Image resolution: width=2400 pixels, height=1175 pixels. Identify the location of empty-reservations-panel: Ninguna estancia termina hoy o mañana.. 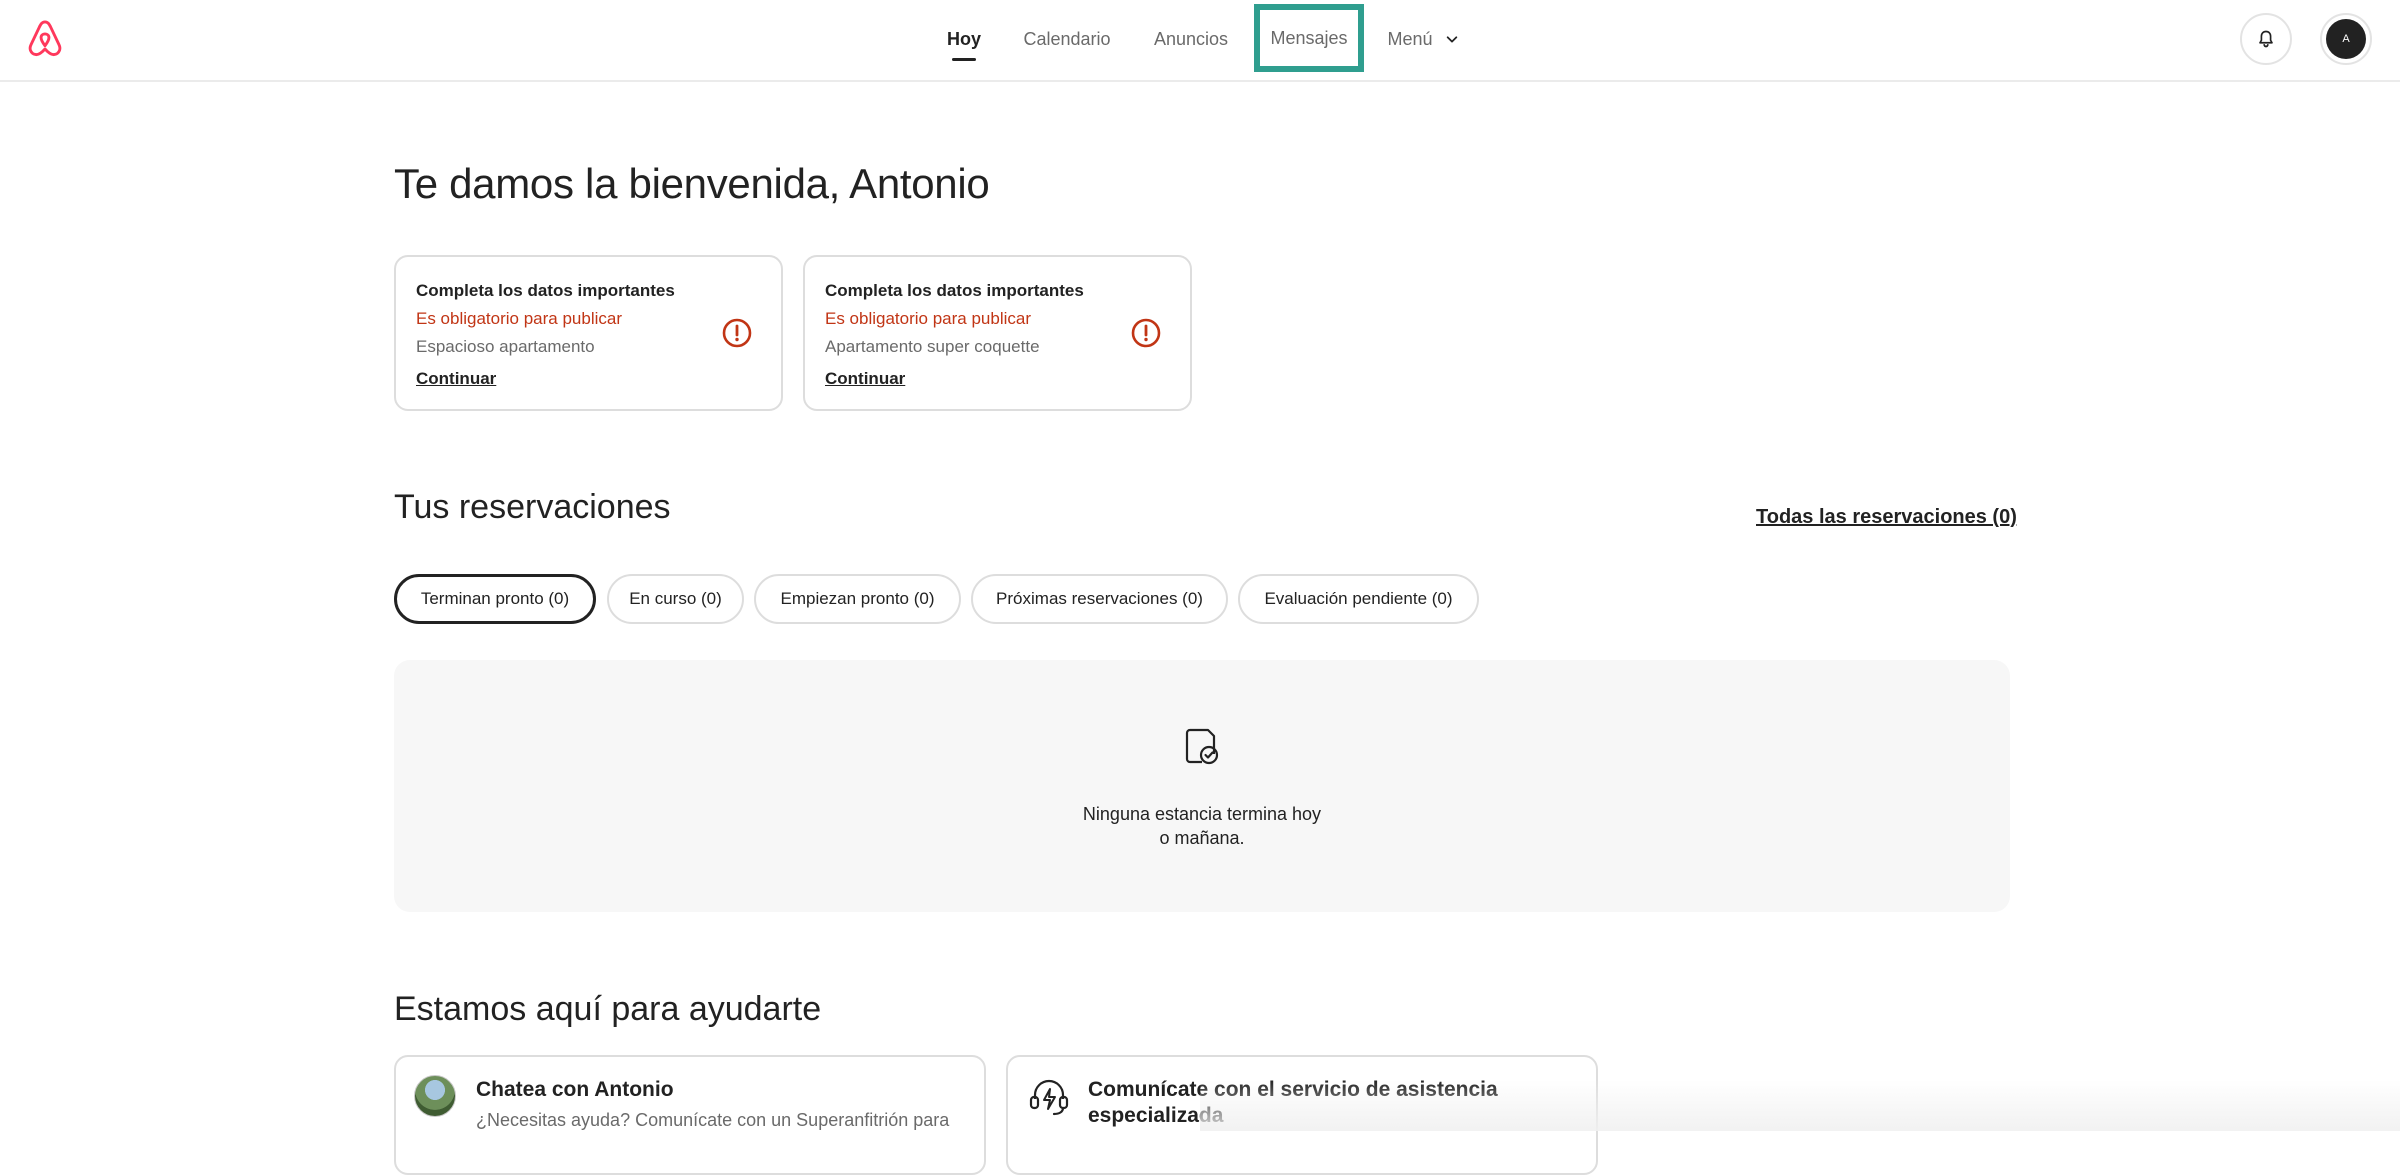
(1202, 786).